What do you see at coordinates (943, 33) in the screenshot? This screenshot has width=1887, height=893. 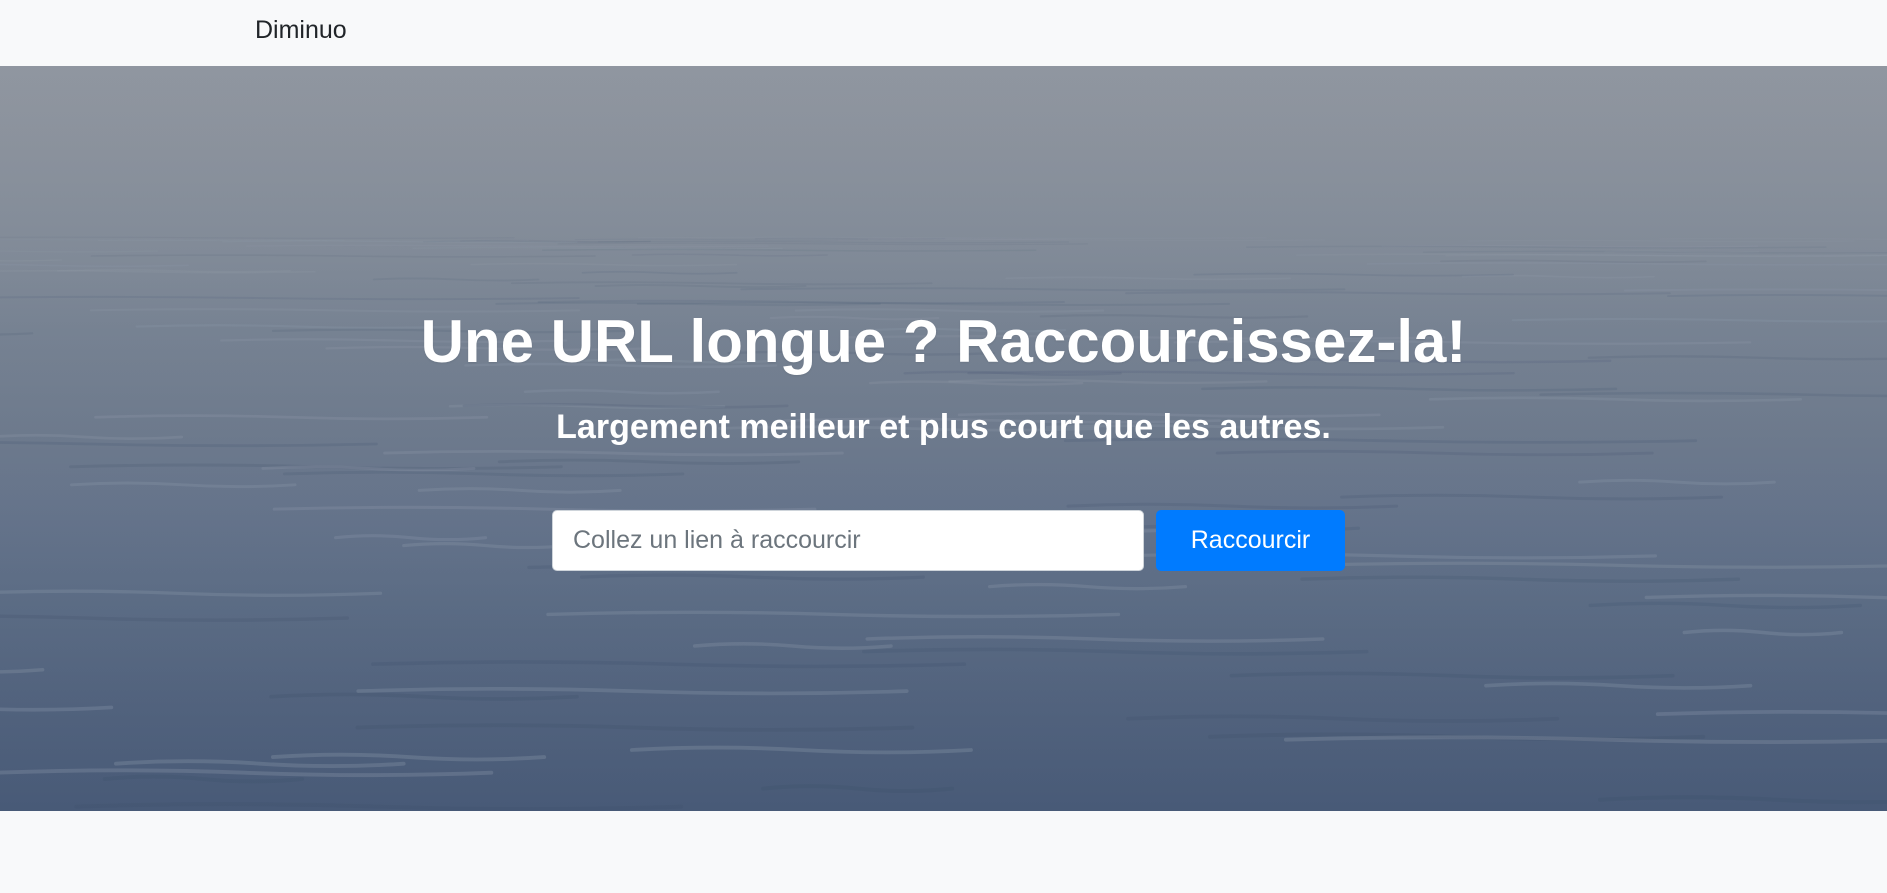 I see `top-navbar: Diminuo` at bounding box center [943, 33].